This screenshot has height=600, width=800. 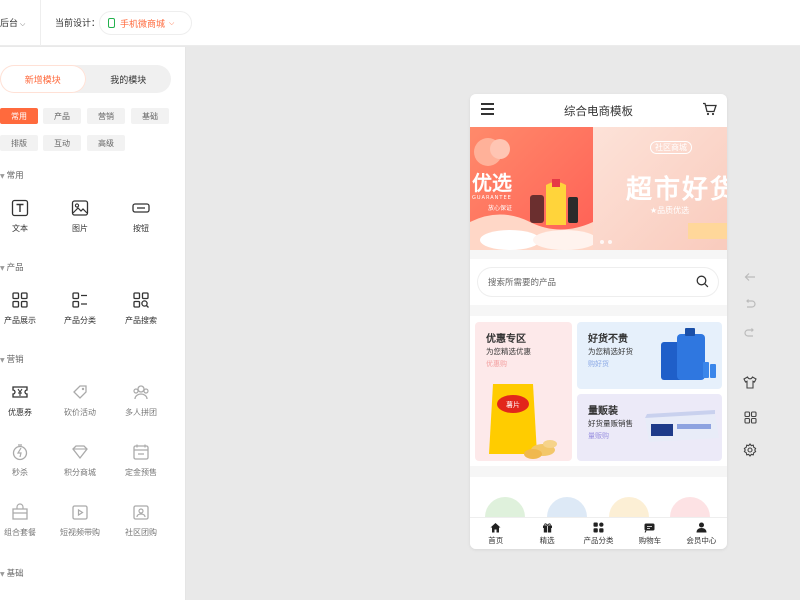 I want to click on component-label: 产品搜索, so click(x=141, y=320).